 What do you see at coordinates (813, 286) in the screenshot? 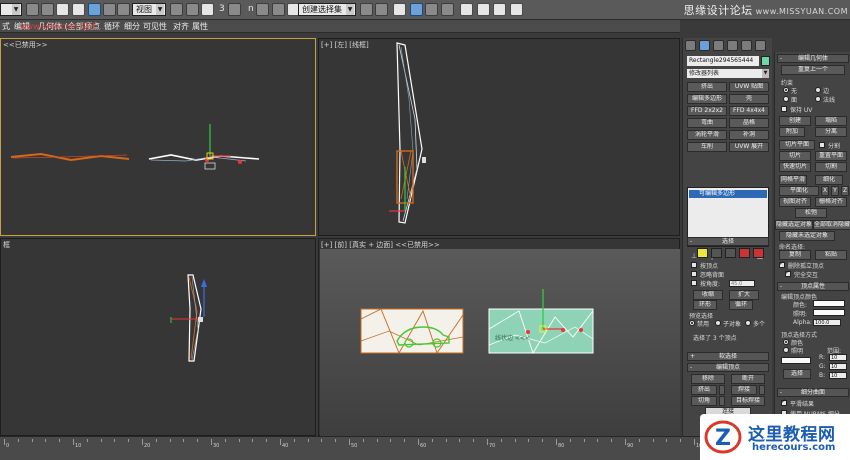
I see `vertex-properties-header: - 顶点属性` at bounding box center [813, 286].